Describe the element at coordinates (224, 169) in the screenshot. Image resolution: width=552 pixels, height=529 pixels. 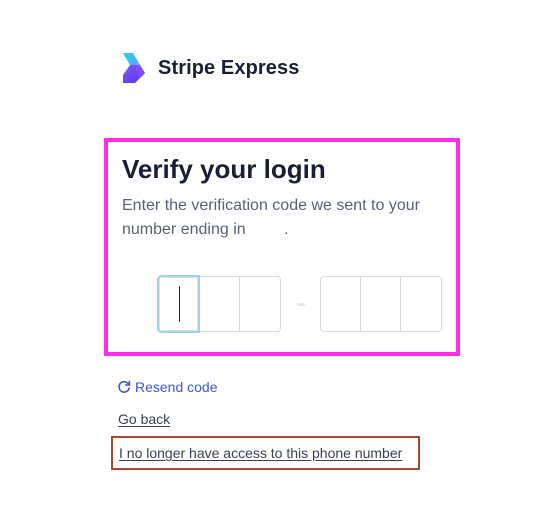
I see `page-title: Verify your login` at that location.